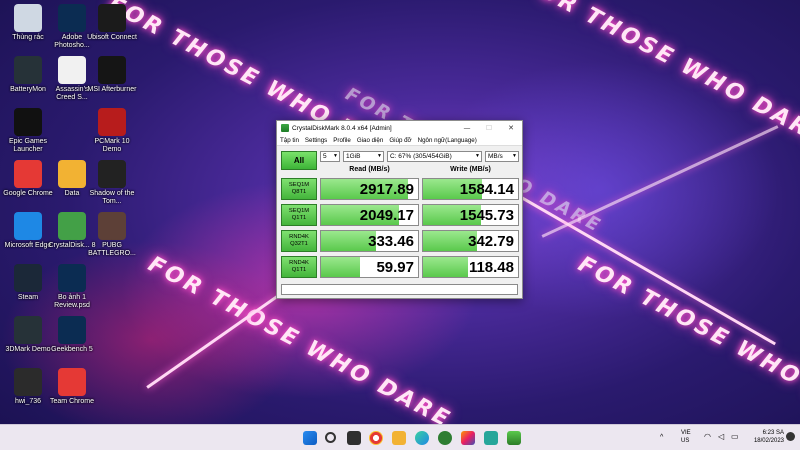  I want to click on desktop-icon: Team Chrome, so click(72, 387).